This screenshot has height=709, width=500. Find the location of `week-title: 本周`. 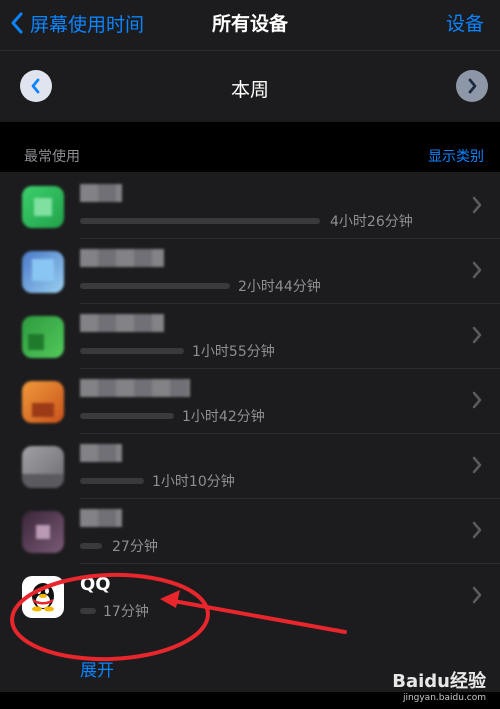

week-title: 本周 is located at coordinates (249, 90).